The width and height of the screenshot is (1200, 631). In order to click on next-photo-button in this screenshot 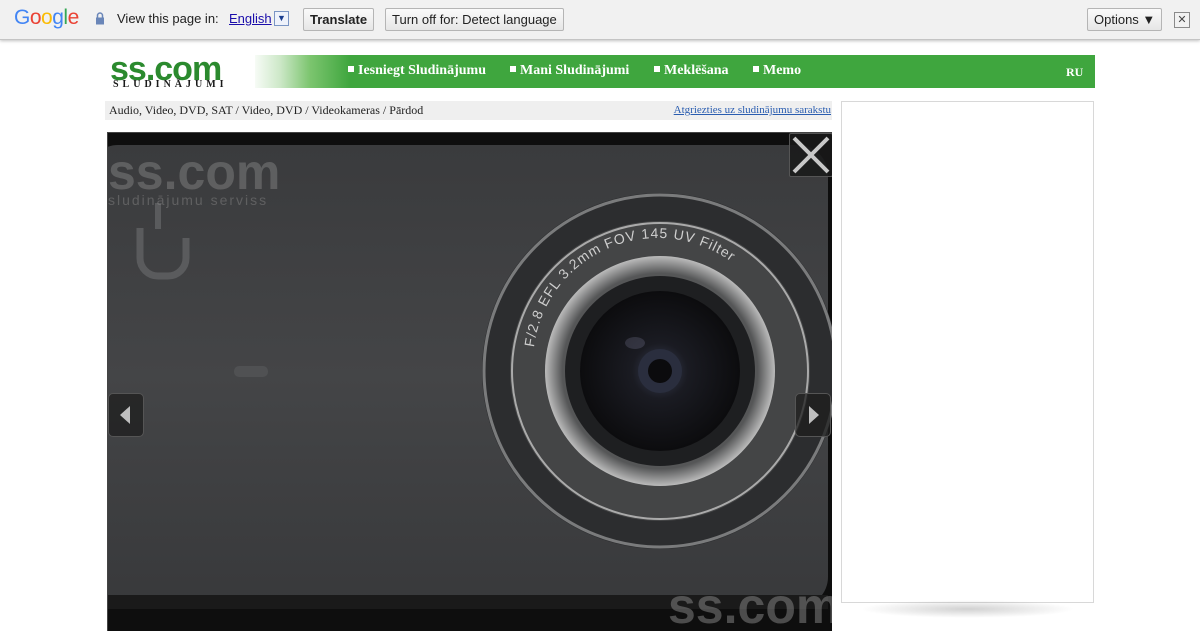, I will do `click(813, 415)`.